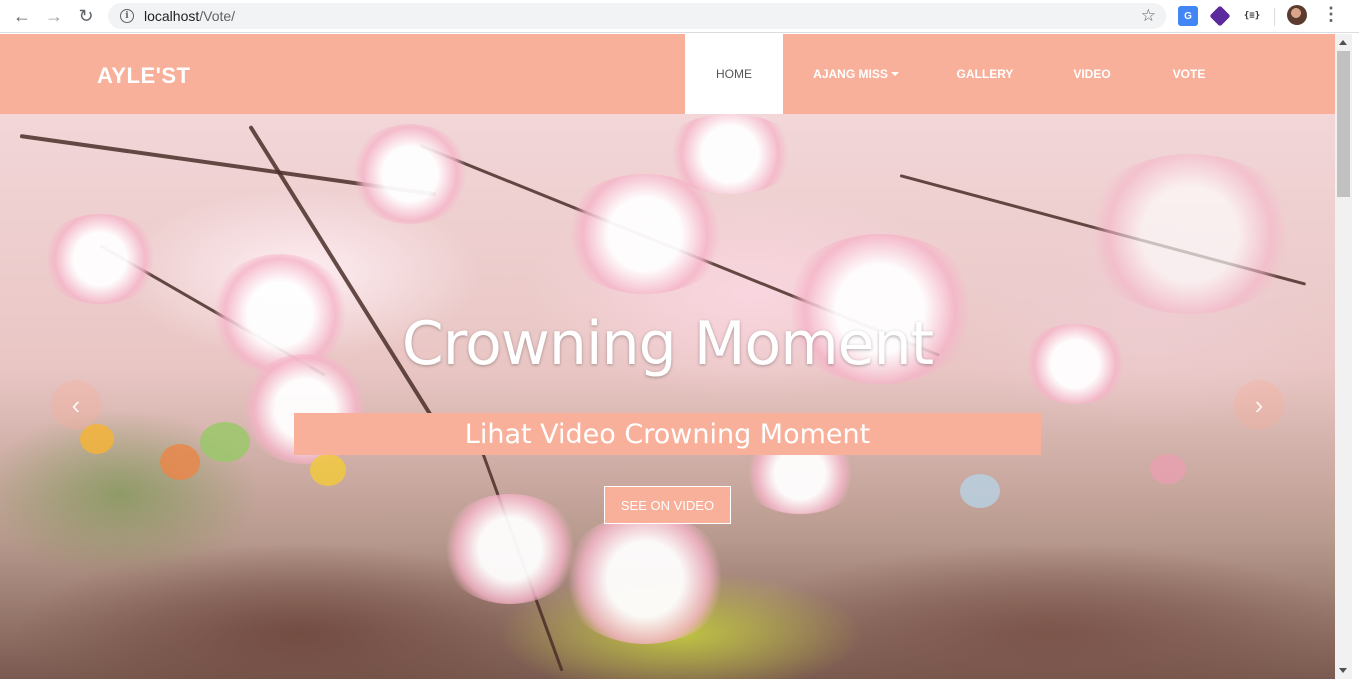 The width and height of the screenshot is (1359, 679). Describe the element at coordinates (217, 16) in the screenshot. I see `url-path: /Vote/` at that location.